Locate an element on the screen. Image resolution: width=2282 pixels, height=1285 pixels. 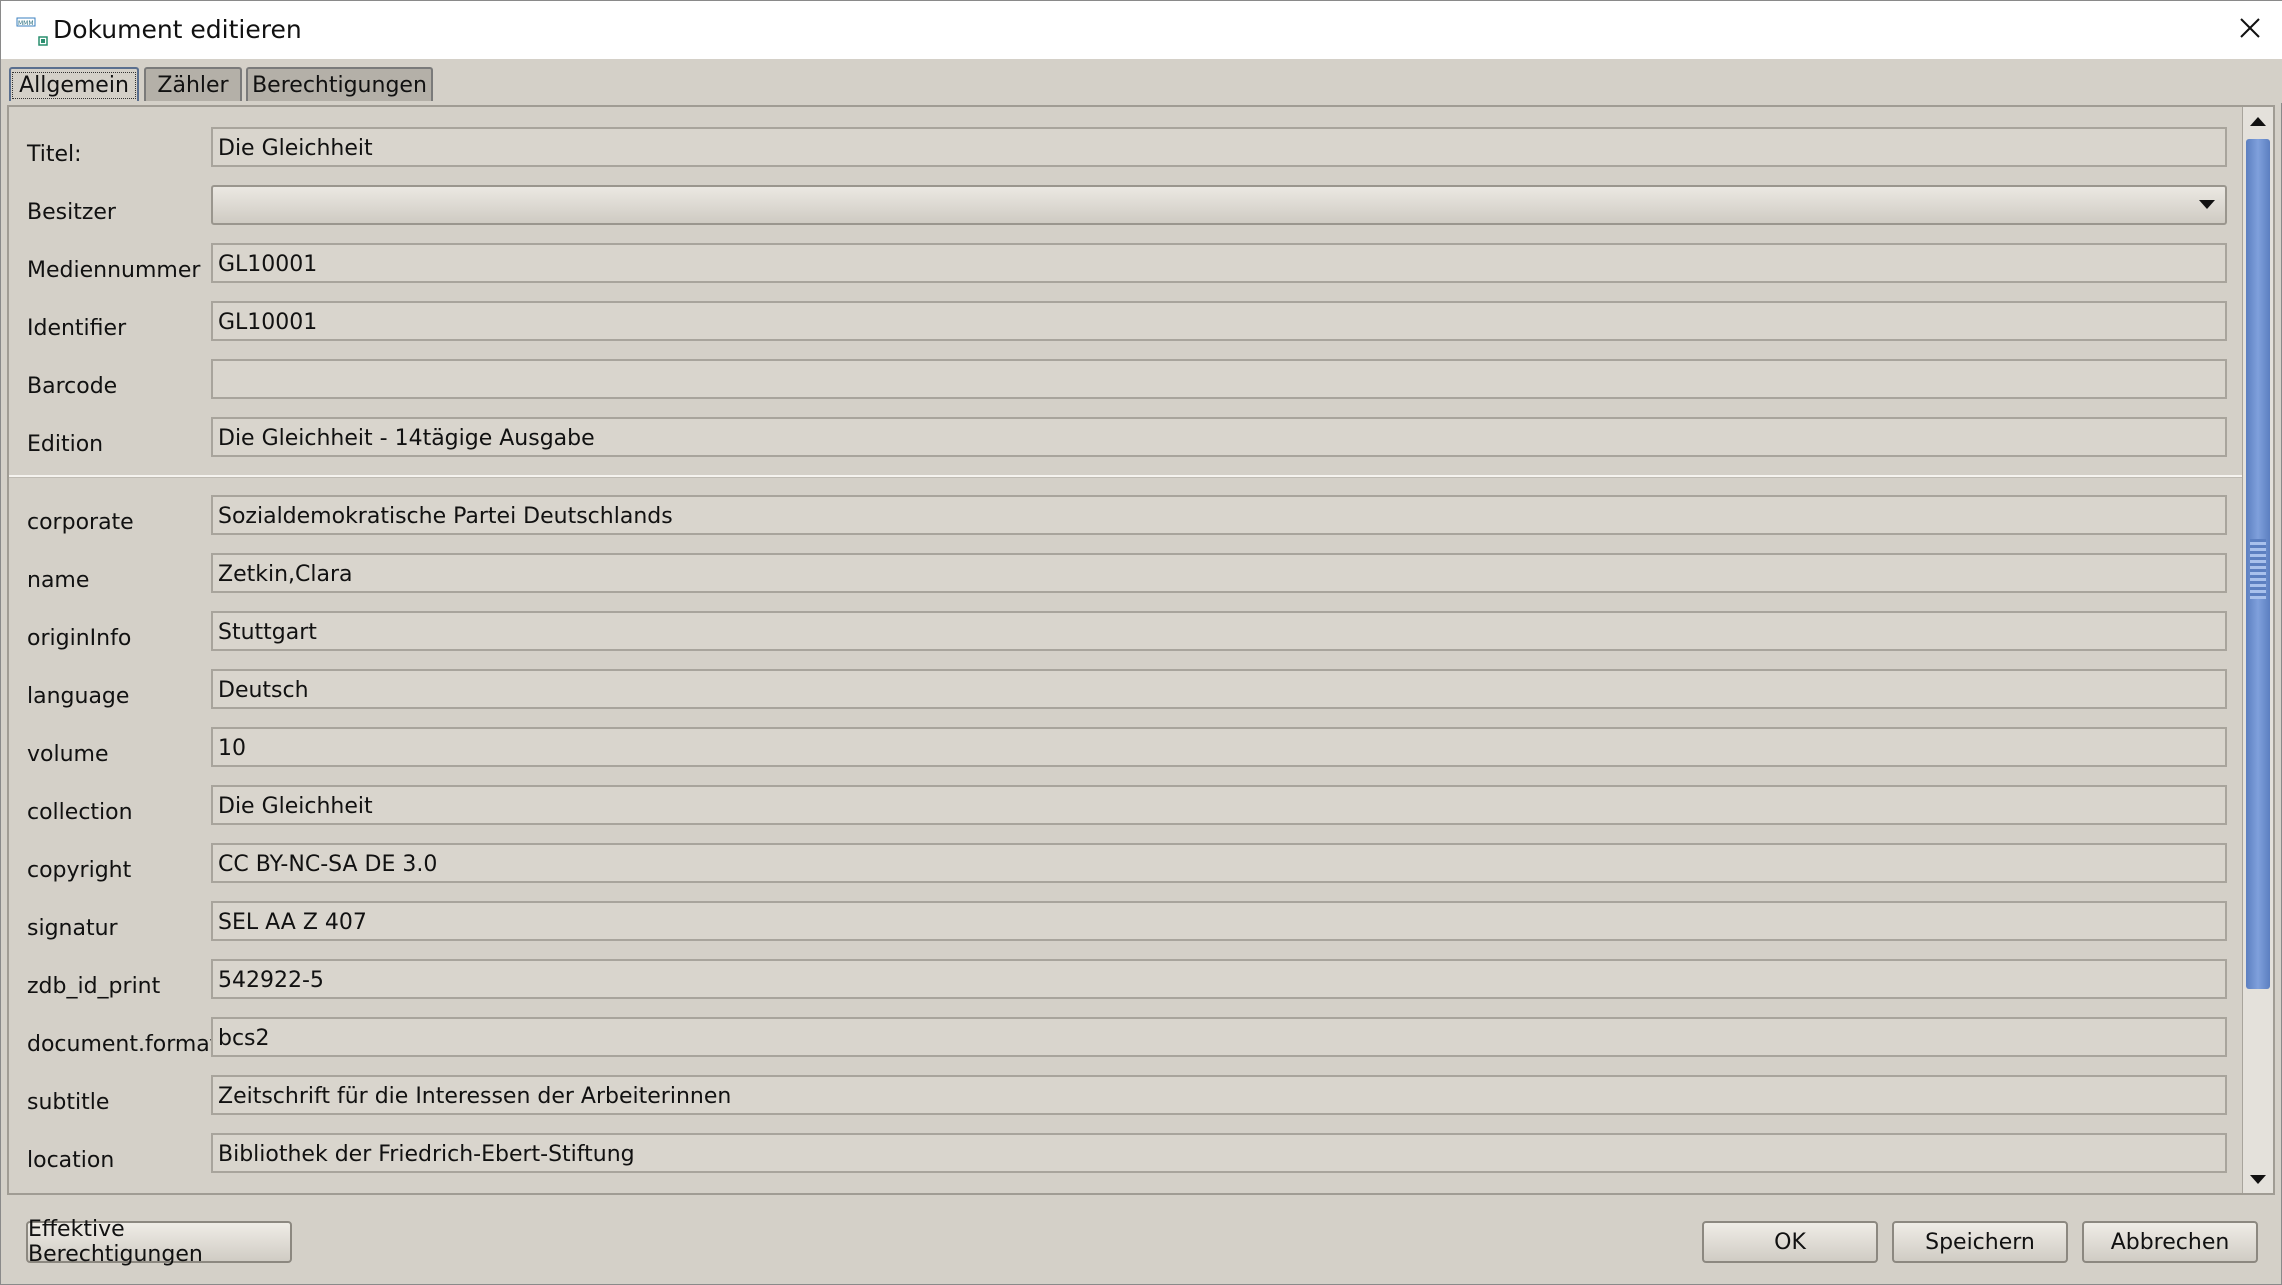
cancel-button: Abbrechen is located at coordinates (2170, 1242).